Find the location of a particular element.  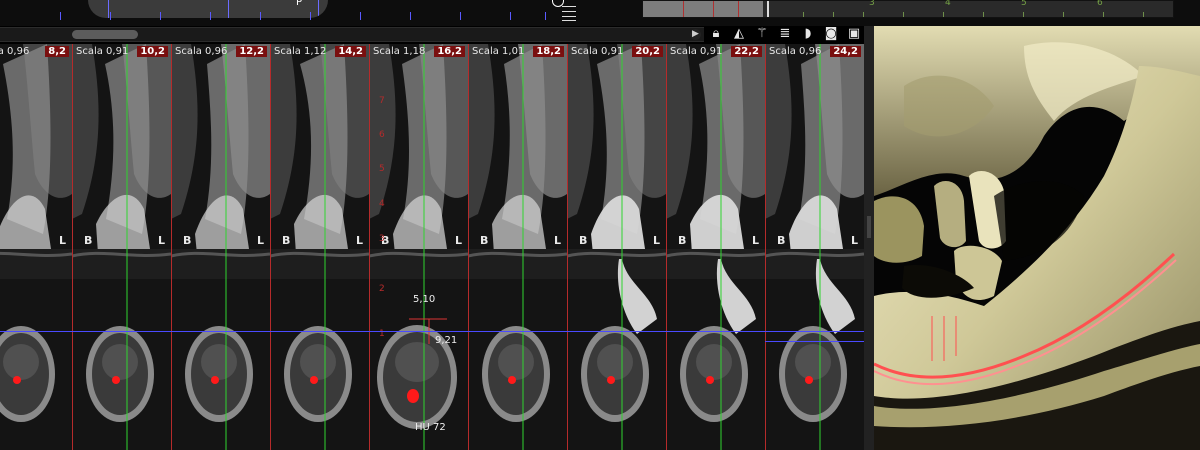

slice-header: Scala 0,91 20,2 is located at coordinates (616, 53).